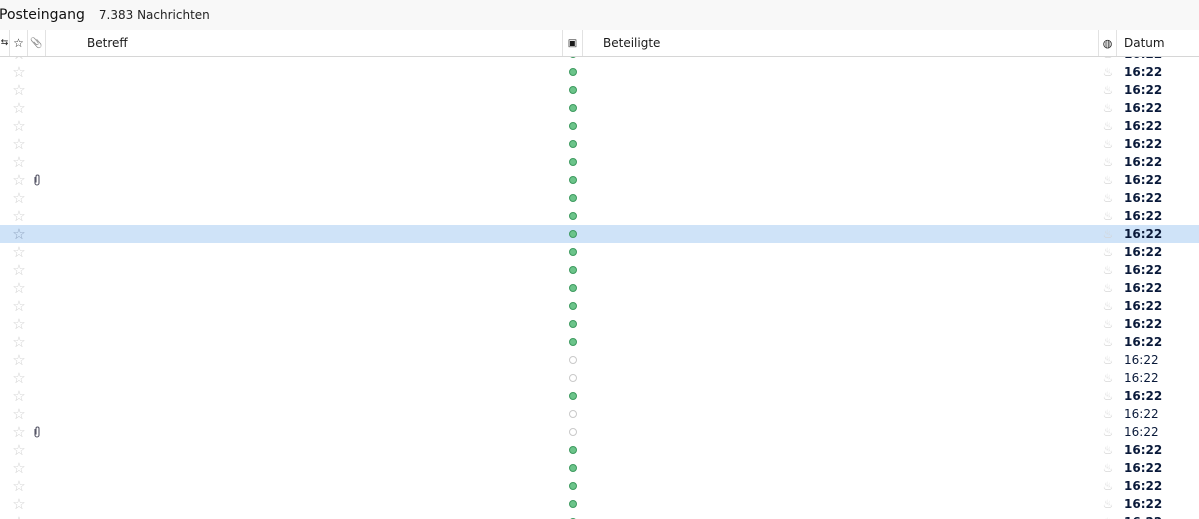  What do you see at coordinates (5, 43) in the screenshot?
I see `thread-column-icon: ⇆` at bounding box center [5, 43].